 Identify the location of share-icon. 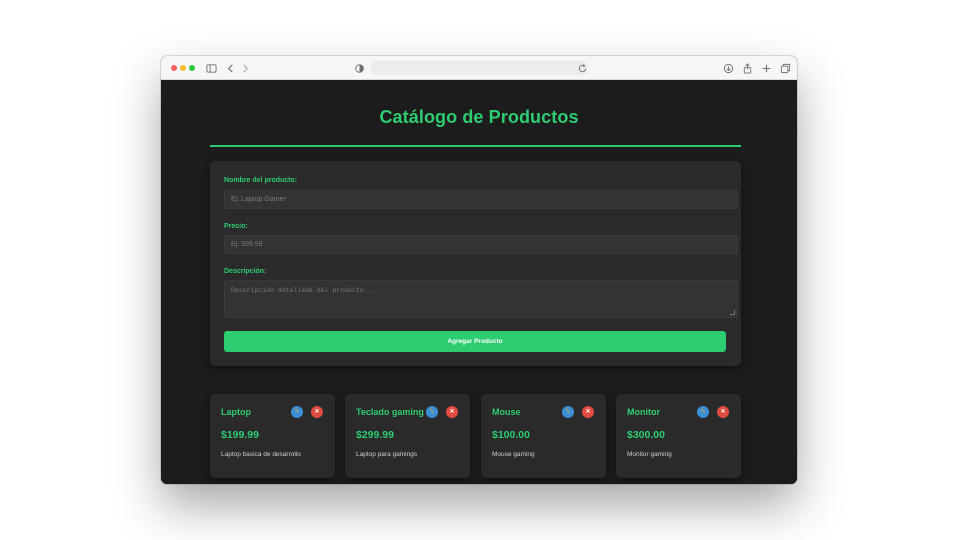
(747, 68).